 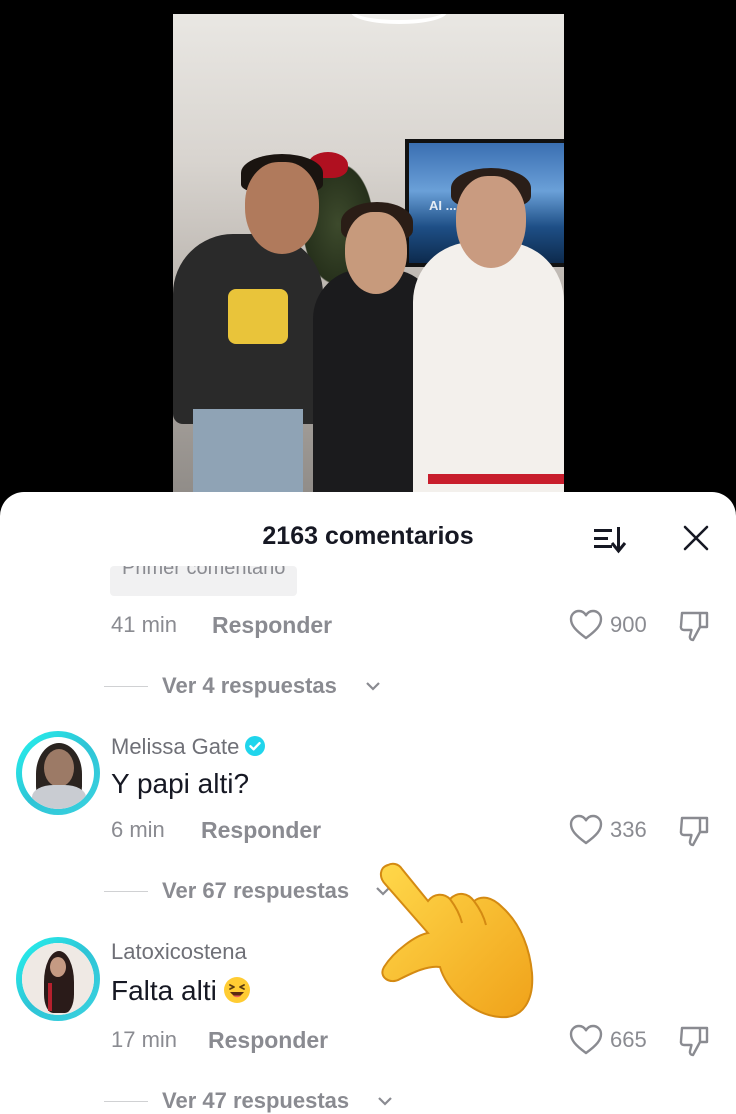 What do you see at coordinates (376, 253) in the screenshot?
I see `person-middle-head` at bounding box center [376, 253].